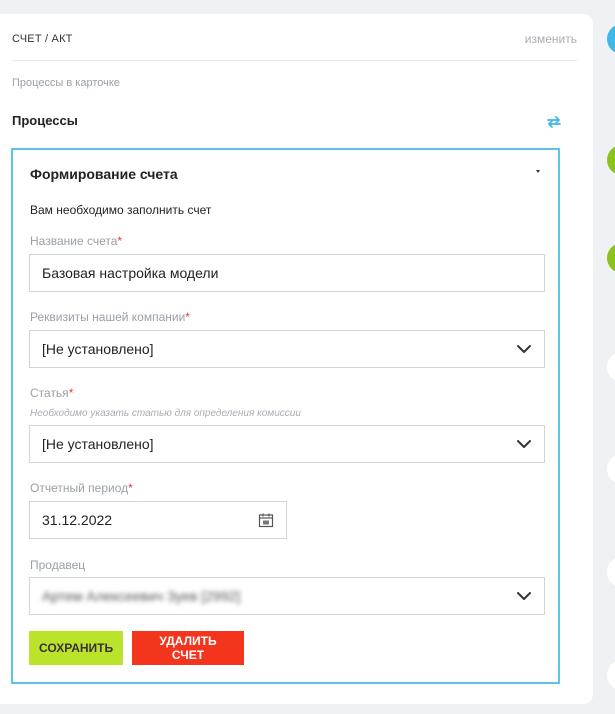 The width and height of the screenshot is (615, 714). I want to click on process-instruction: Вам необходимо заполнить счет, so click(121, 210).